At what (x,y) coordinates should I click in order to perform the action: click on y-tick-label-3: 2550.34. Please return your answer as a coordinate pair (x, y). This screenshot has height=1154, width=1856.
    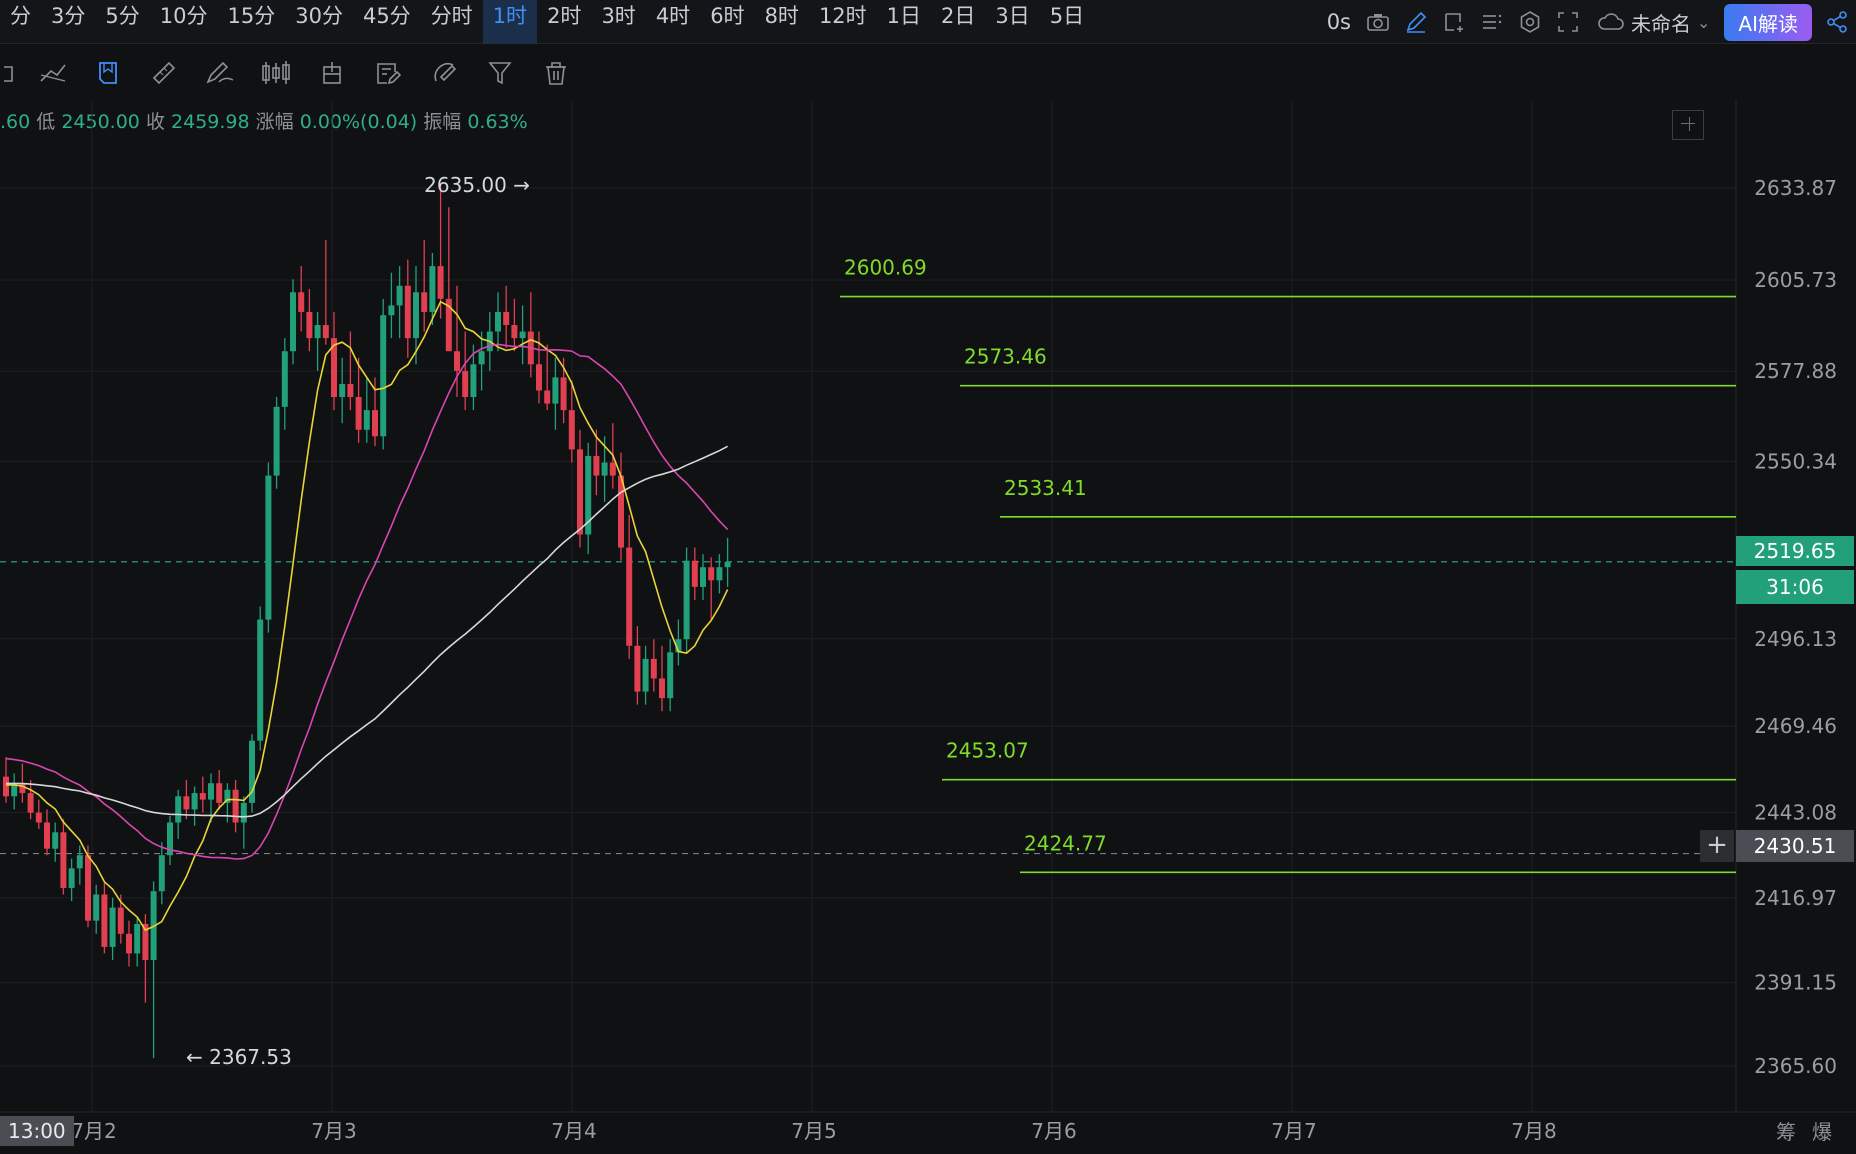
    Looking at the image, I should click on (1795, 461).